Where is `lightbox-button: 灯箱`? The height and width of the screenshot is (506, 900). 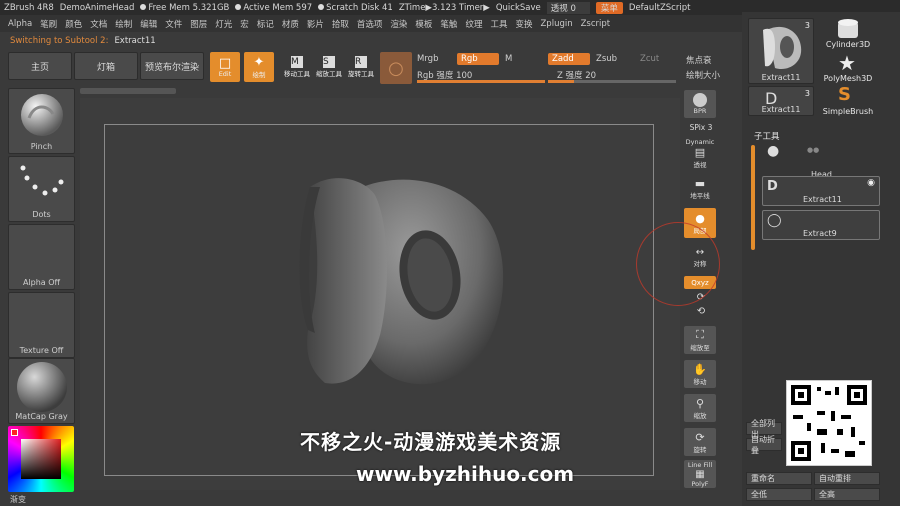 lightbox-button: 灯箱 is located at coordinates (106, 66).